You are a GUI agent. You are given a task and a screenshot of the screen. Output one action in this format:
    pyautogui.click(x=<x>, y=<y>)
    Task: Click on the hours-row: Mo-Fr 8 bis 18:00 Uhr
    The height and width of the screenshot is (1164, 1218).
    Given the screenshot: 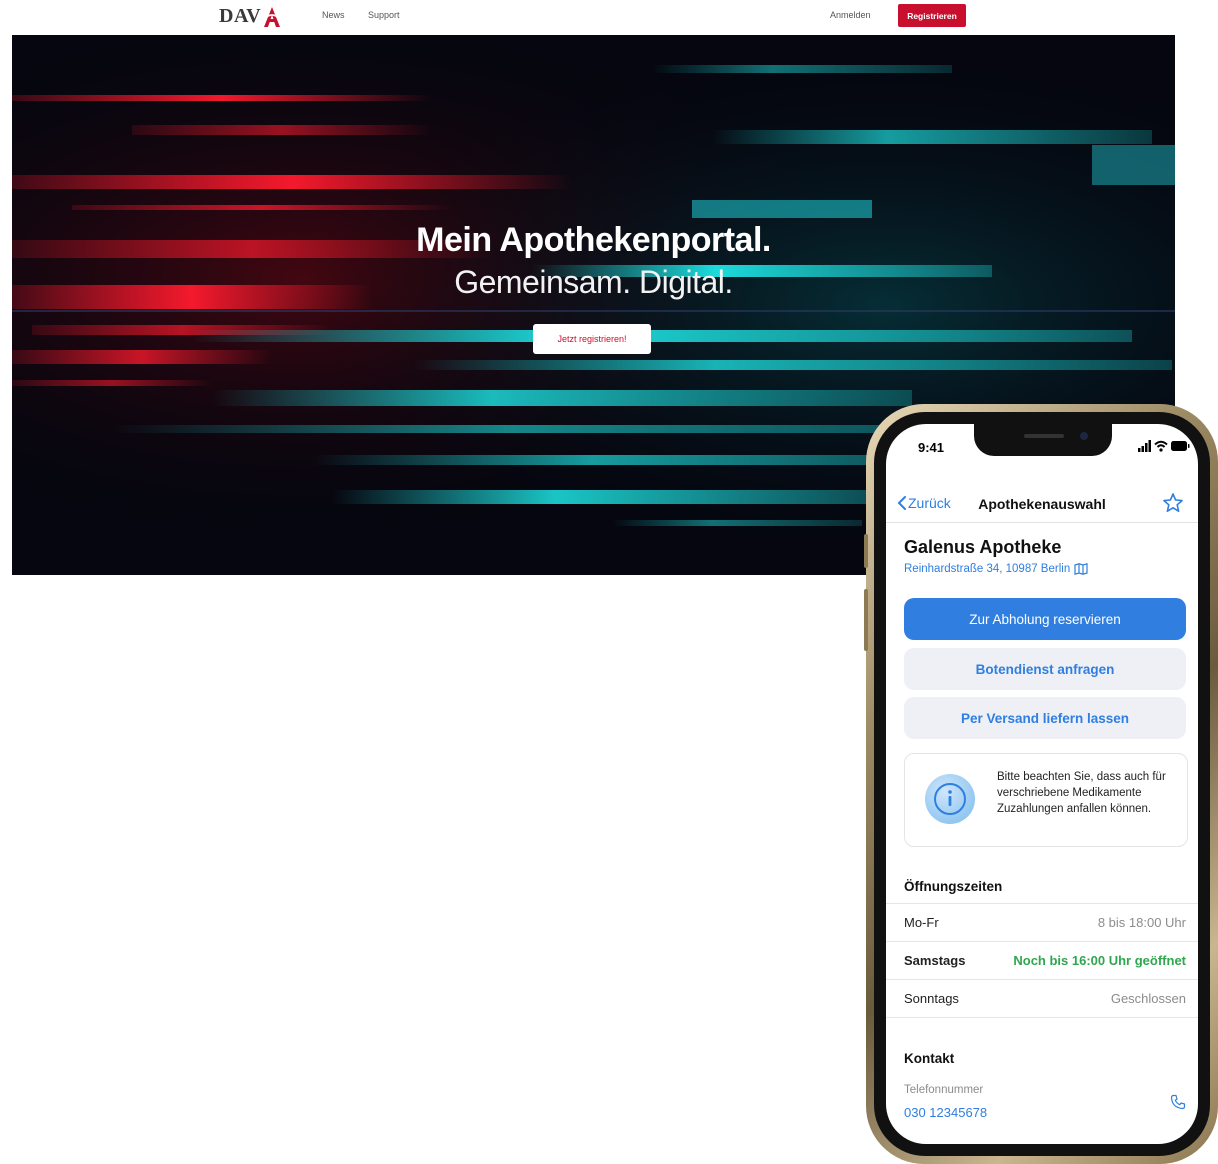 What is the action you would take?
    pyautogui.click(x=1042, y=922)
    